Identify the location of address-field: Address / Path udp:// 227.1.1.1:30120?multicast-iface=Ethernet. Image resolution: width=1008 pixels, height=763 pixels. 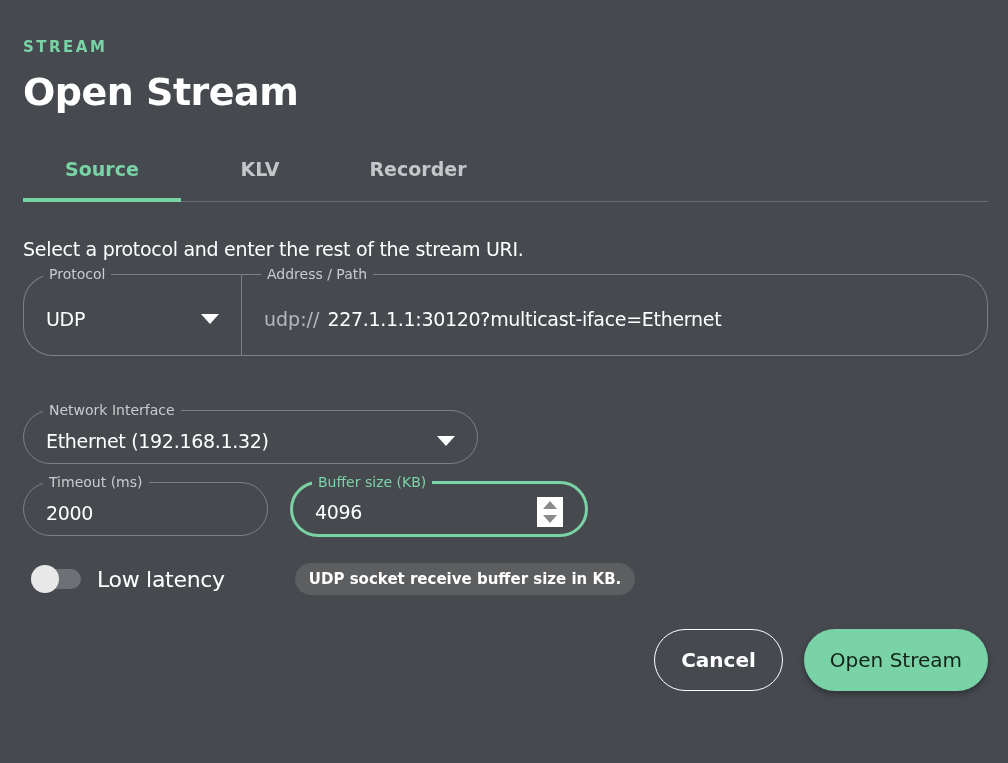
(614, 311).